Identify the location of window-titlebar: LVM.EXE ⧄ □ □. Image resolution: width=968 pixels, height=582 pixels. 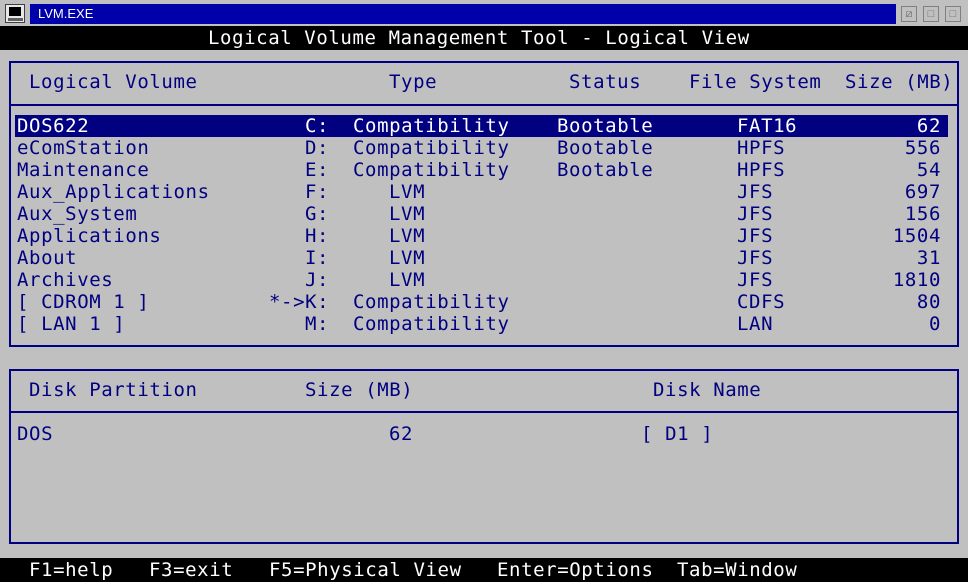
(484, 13).